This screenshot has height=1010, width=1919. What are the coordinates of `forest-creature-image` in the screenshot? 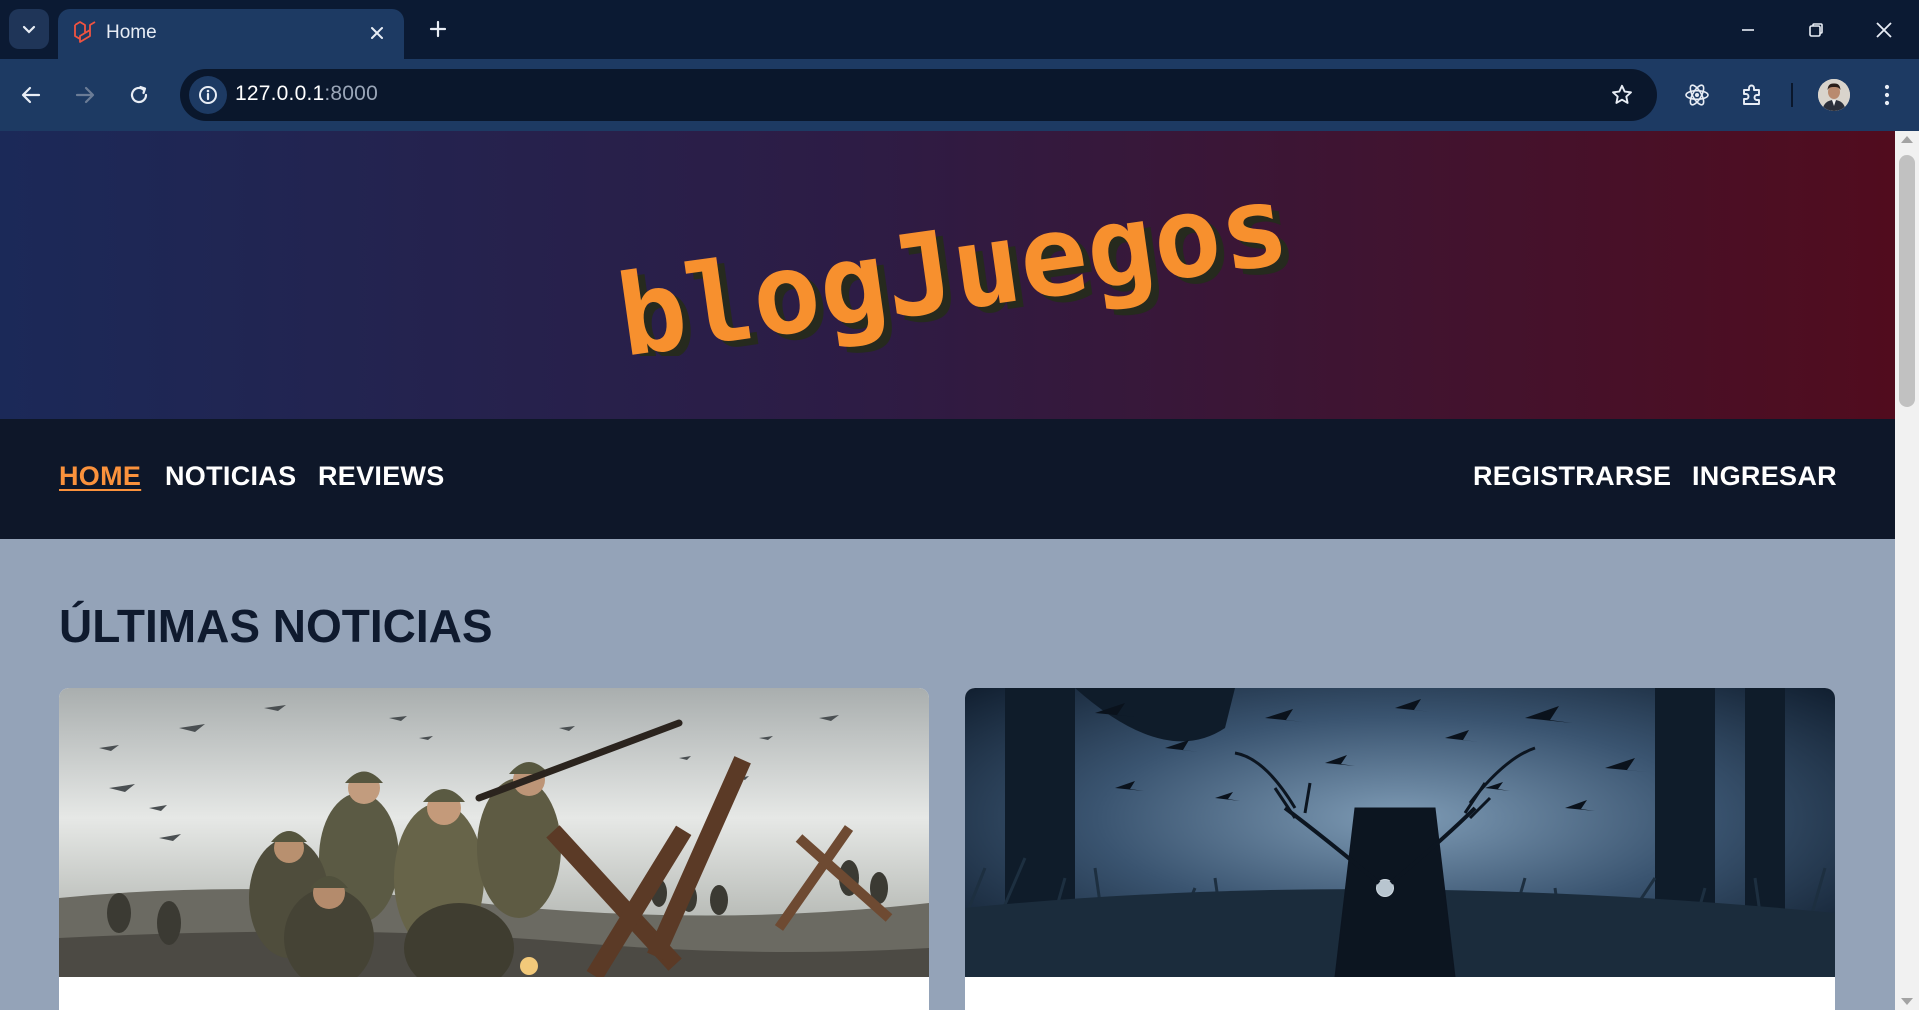 It's located at (1400, 832).